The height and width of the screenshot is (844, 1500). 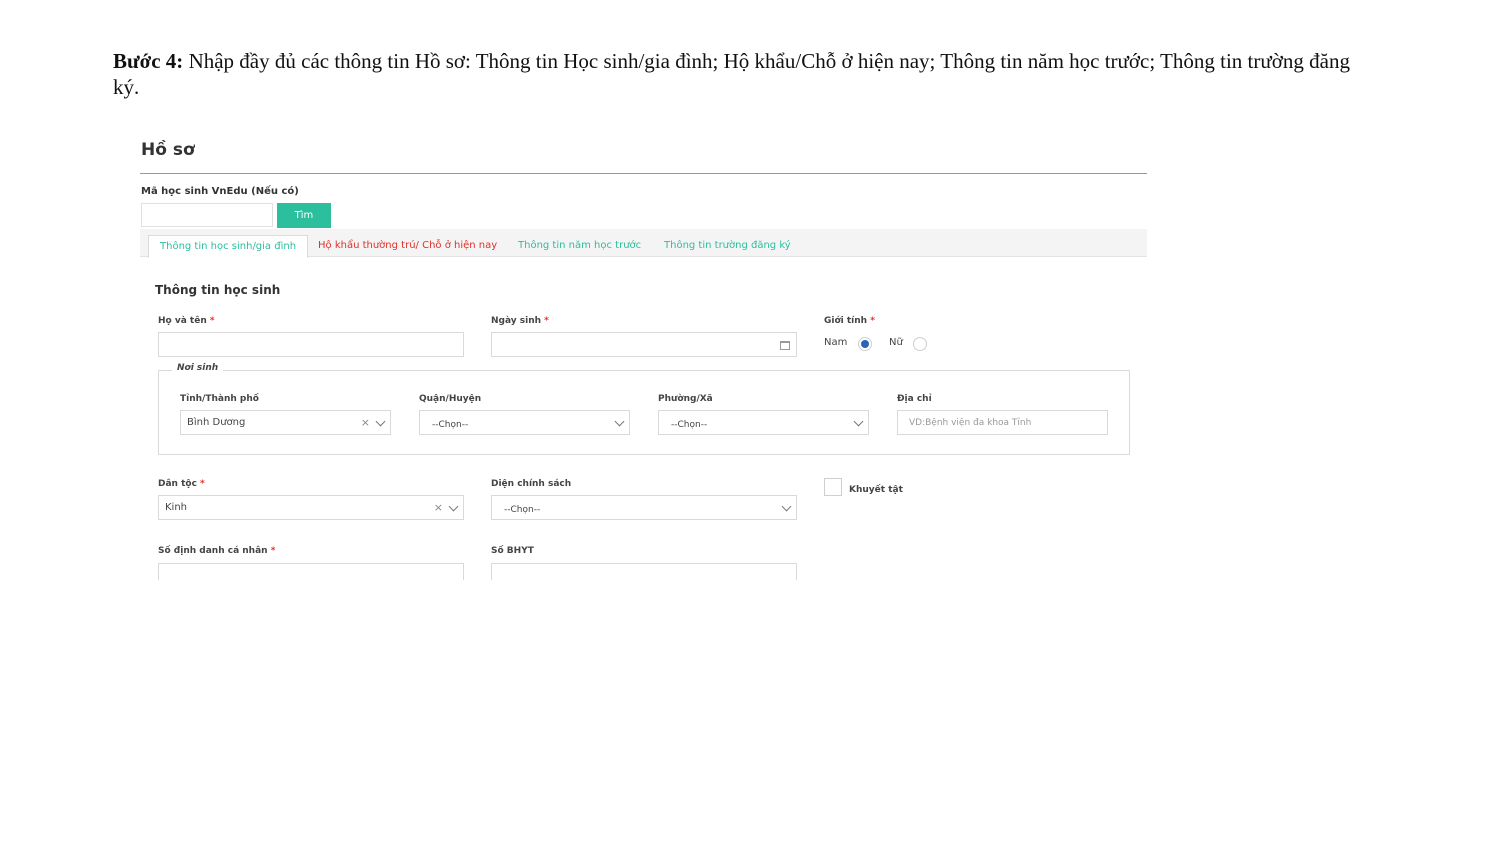 What do you see at coordinates (644, 344) in the screenshot?
I see `dob-input` at bounding box center [644, 344].